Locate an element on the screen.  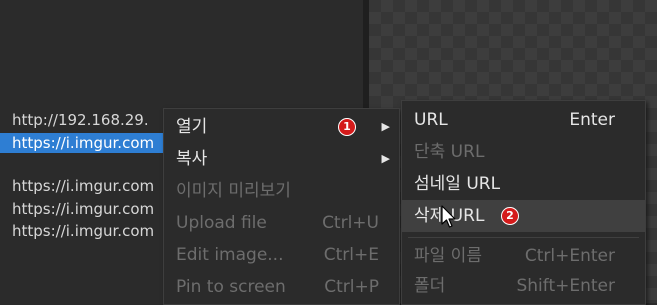
step-badge-2: 2 is located at coordinates (510, 216).